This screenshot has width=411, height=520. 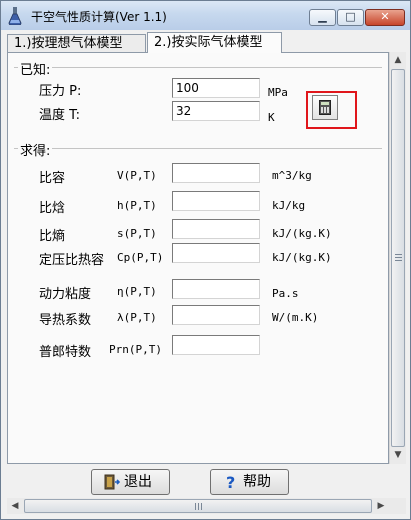 I want to click on scroll-left-arrow-icon: ◀, so click(x=15, y=506).